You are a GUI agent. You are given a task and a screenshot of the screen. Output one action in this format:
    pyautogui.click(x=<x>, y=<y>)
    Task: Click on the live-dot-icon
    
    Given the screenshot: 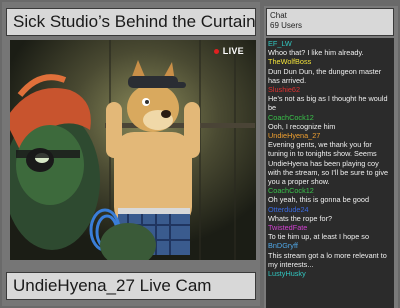 What is the action you would take?
    pyautogui.click(x=216, y=52)
    